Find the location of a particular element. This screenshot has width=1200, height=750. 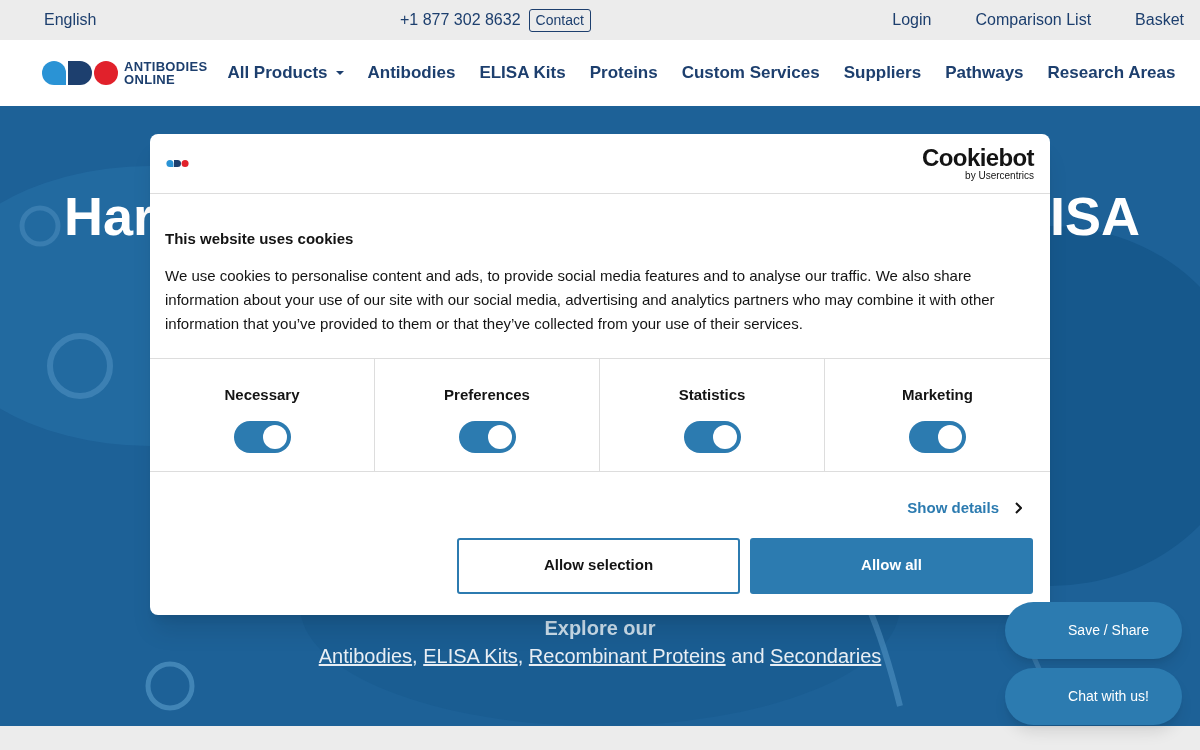

contact-button: Contact is located at coordinates (559, 20).